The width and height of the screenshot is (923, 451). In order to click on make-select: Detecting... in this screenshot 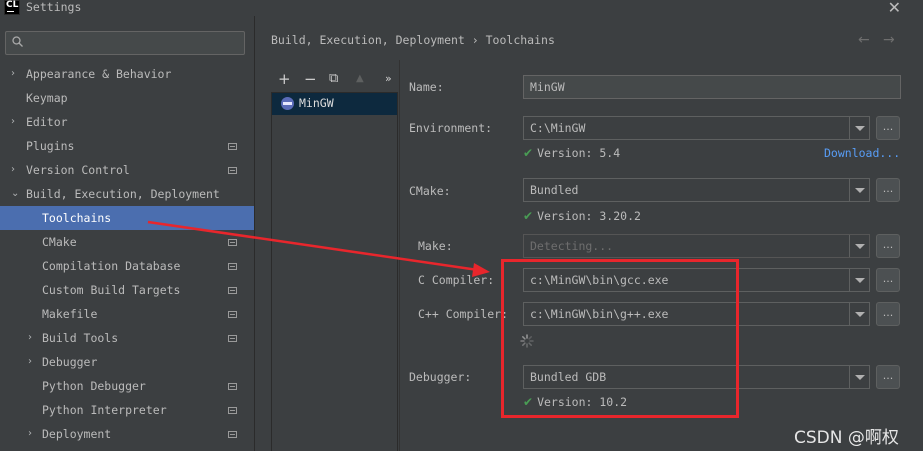, I will do `click(696, 246)`.